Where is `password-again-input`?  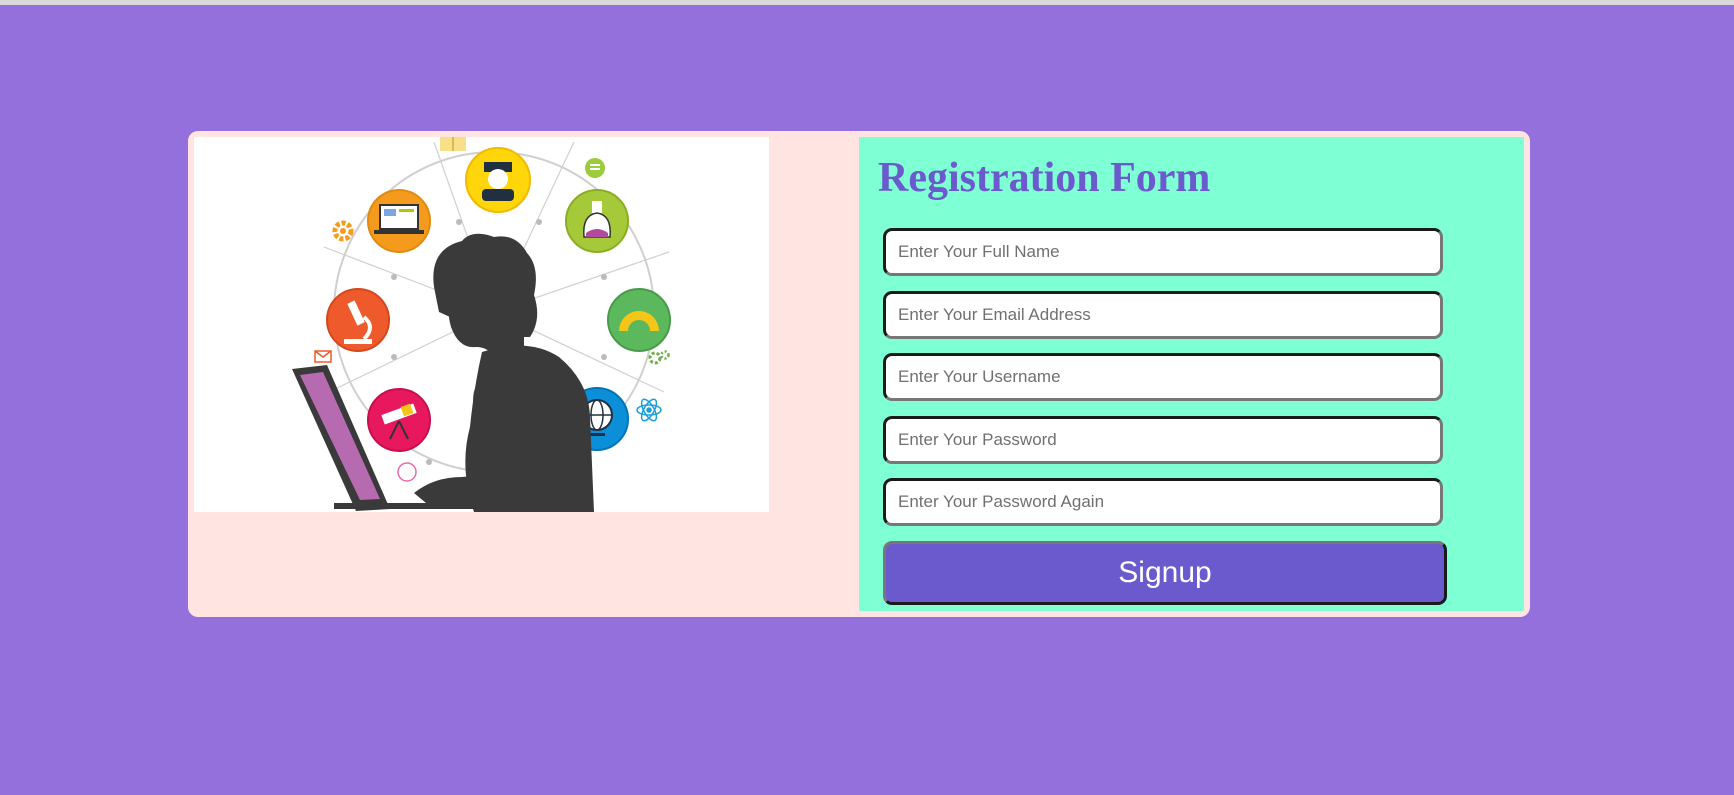 password-again-input is located at coordinates (1163, 502).